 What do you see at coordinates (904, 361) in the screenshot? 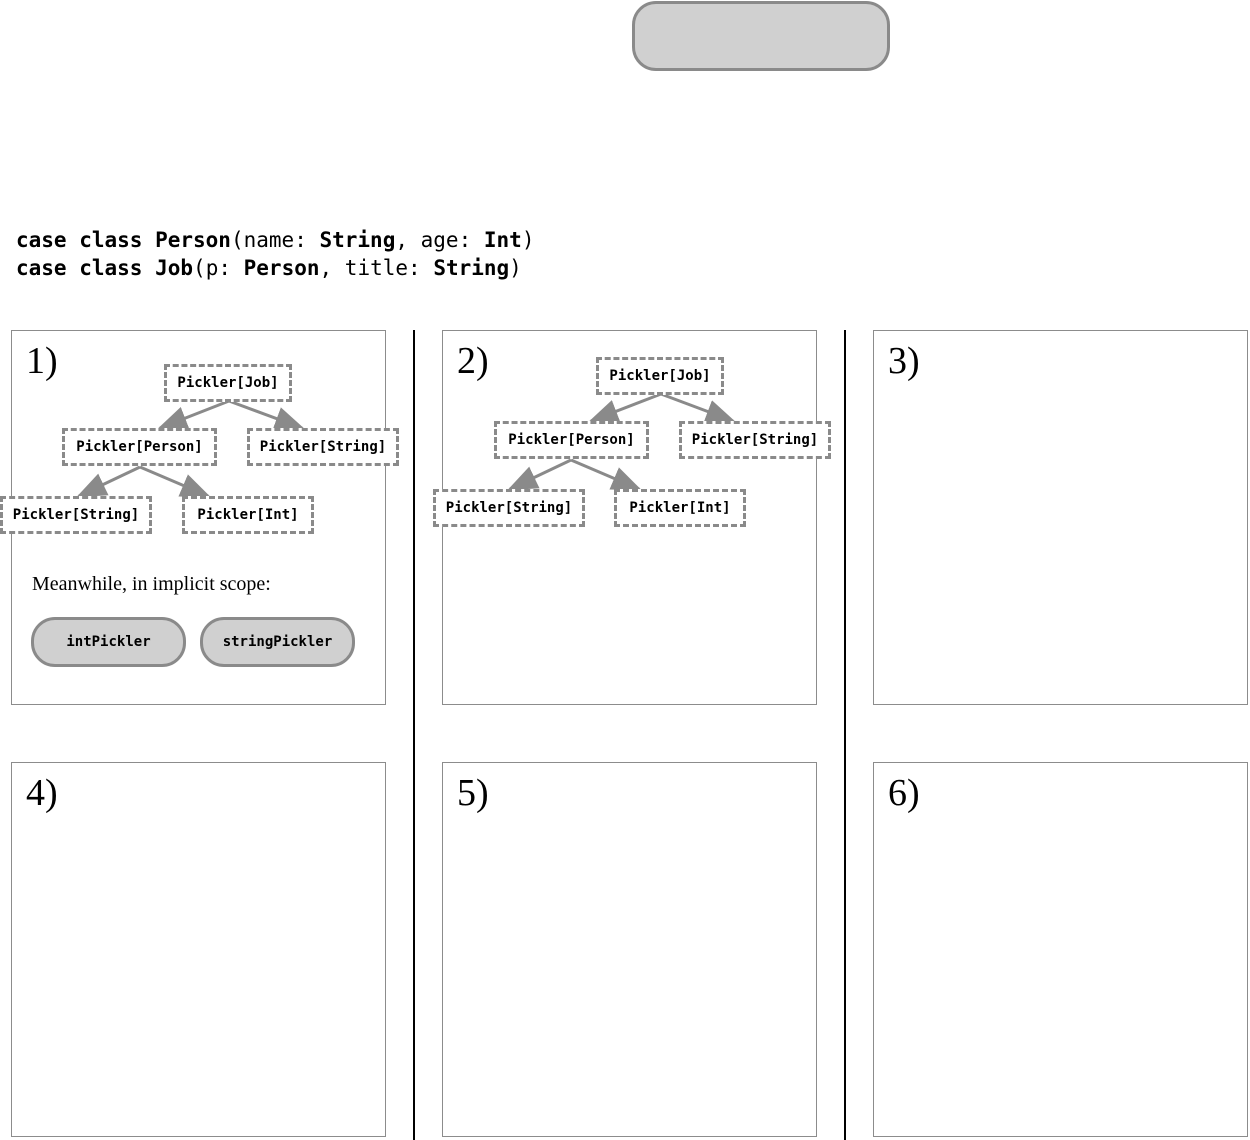
I see `panel-number: 3)` at bounding box center [904, 361].